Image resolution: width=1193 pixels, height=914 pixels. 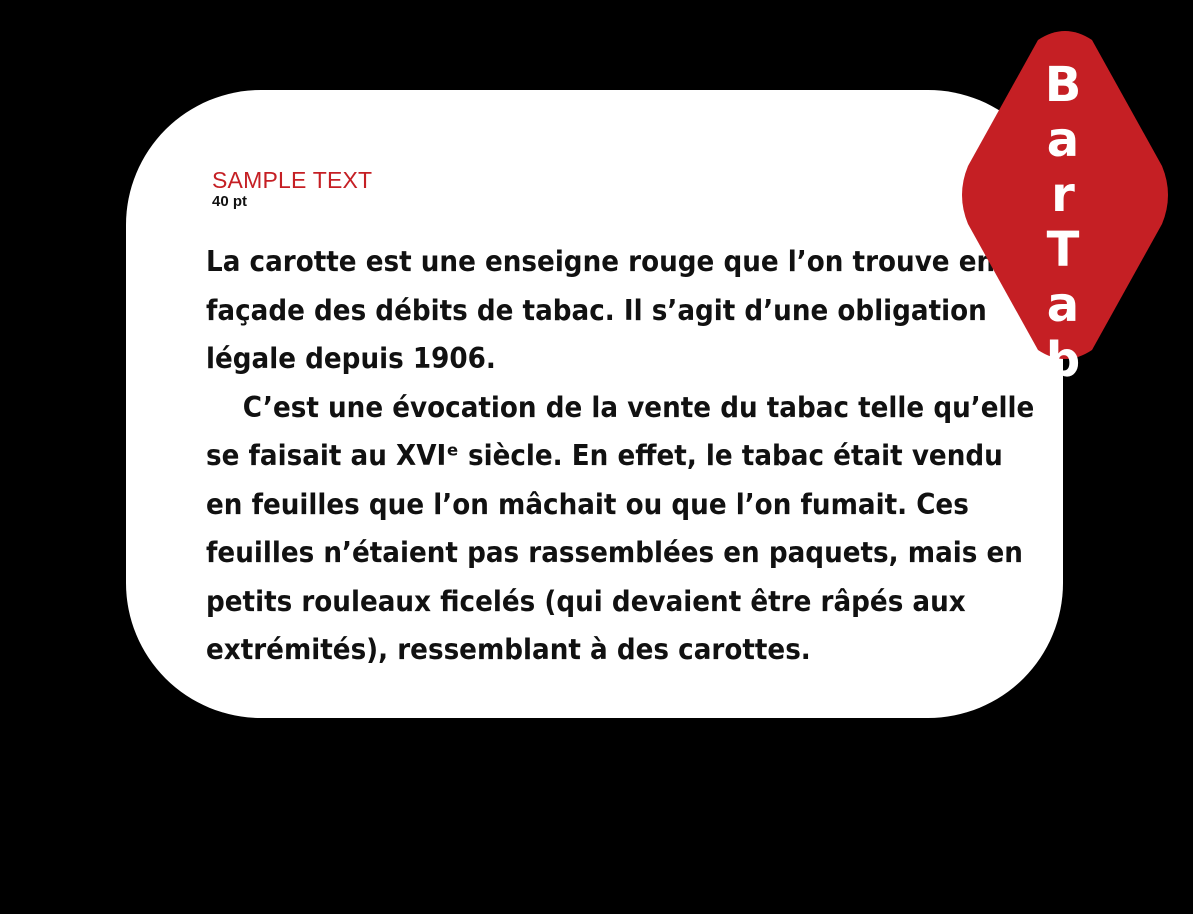 What do you see at coordinates (292, 180) in the screenshot?
I see `sample-text-label: SAMPLE TEXT` at bounding box center [292, 180].